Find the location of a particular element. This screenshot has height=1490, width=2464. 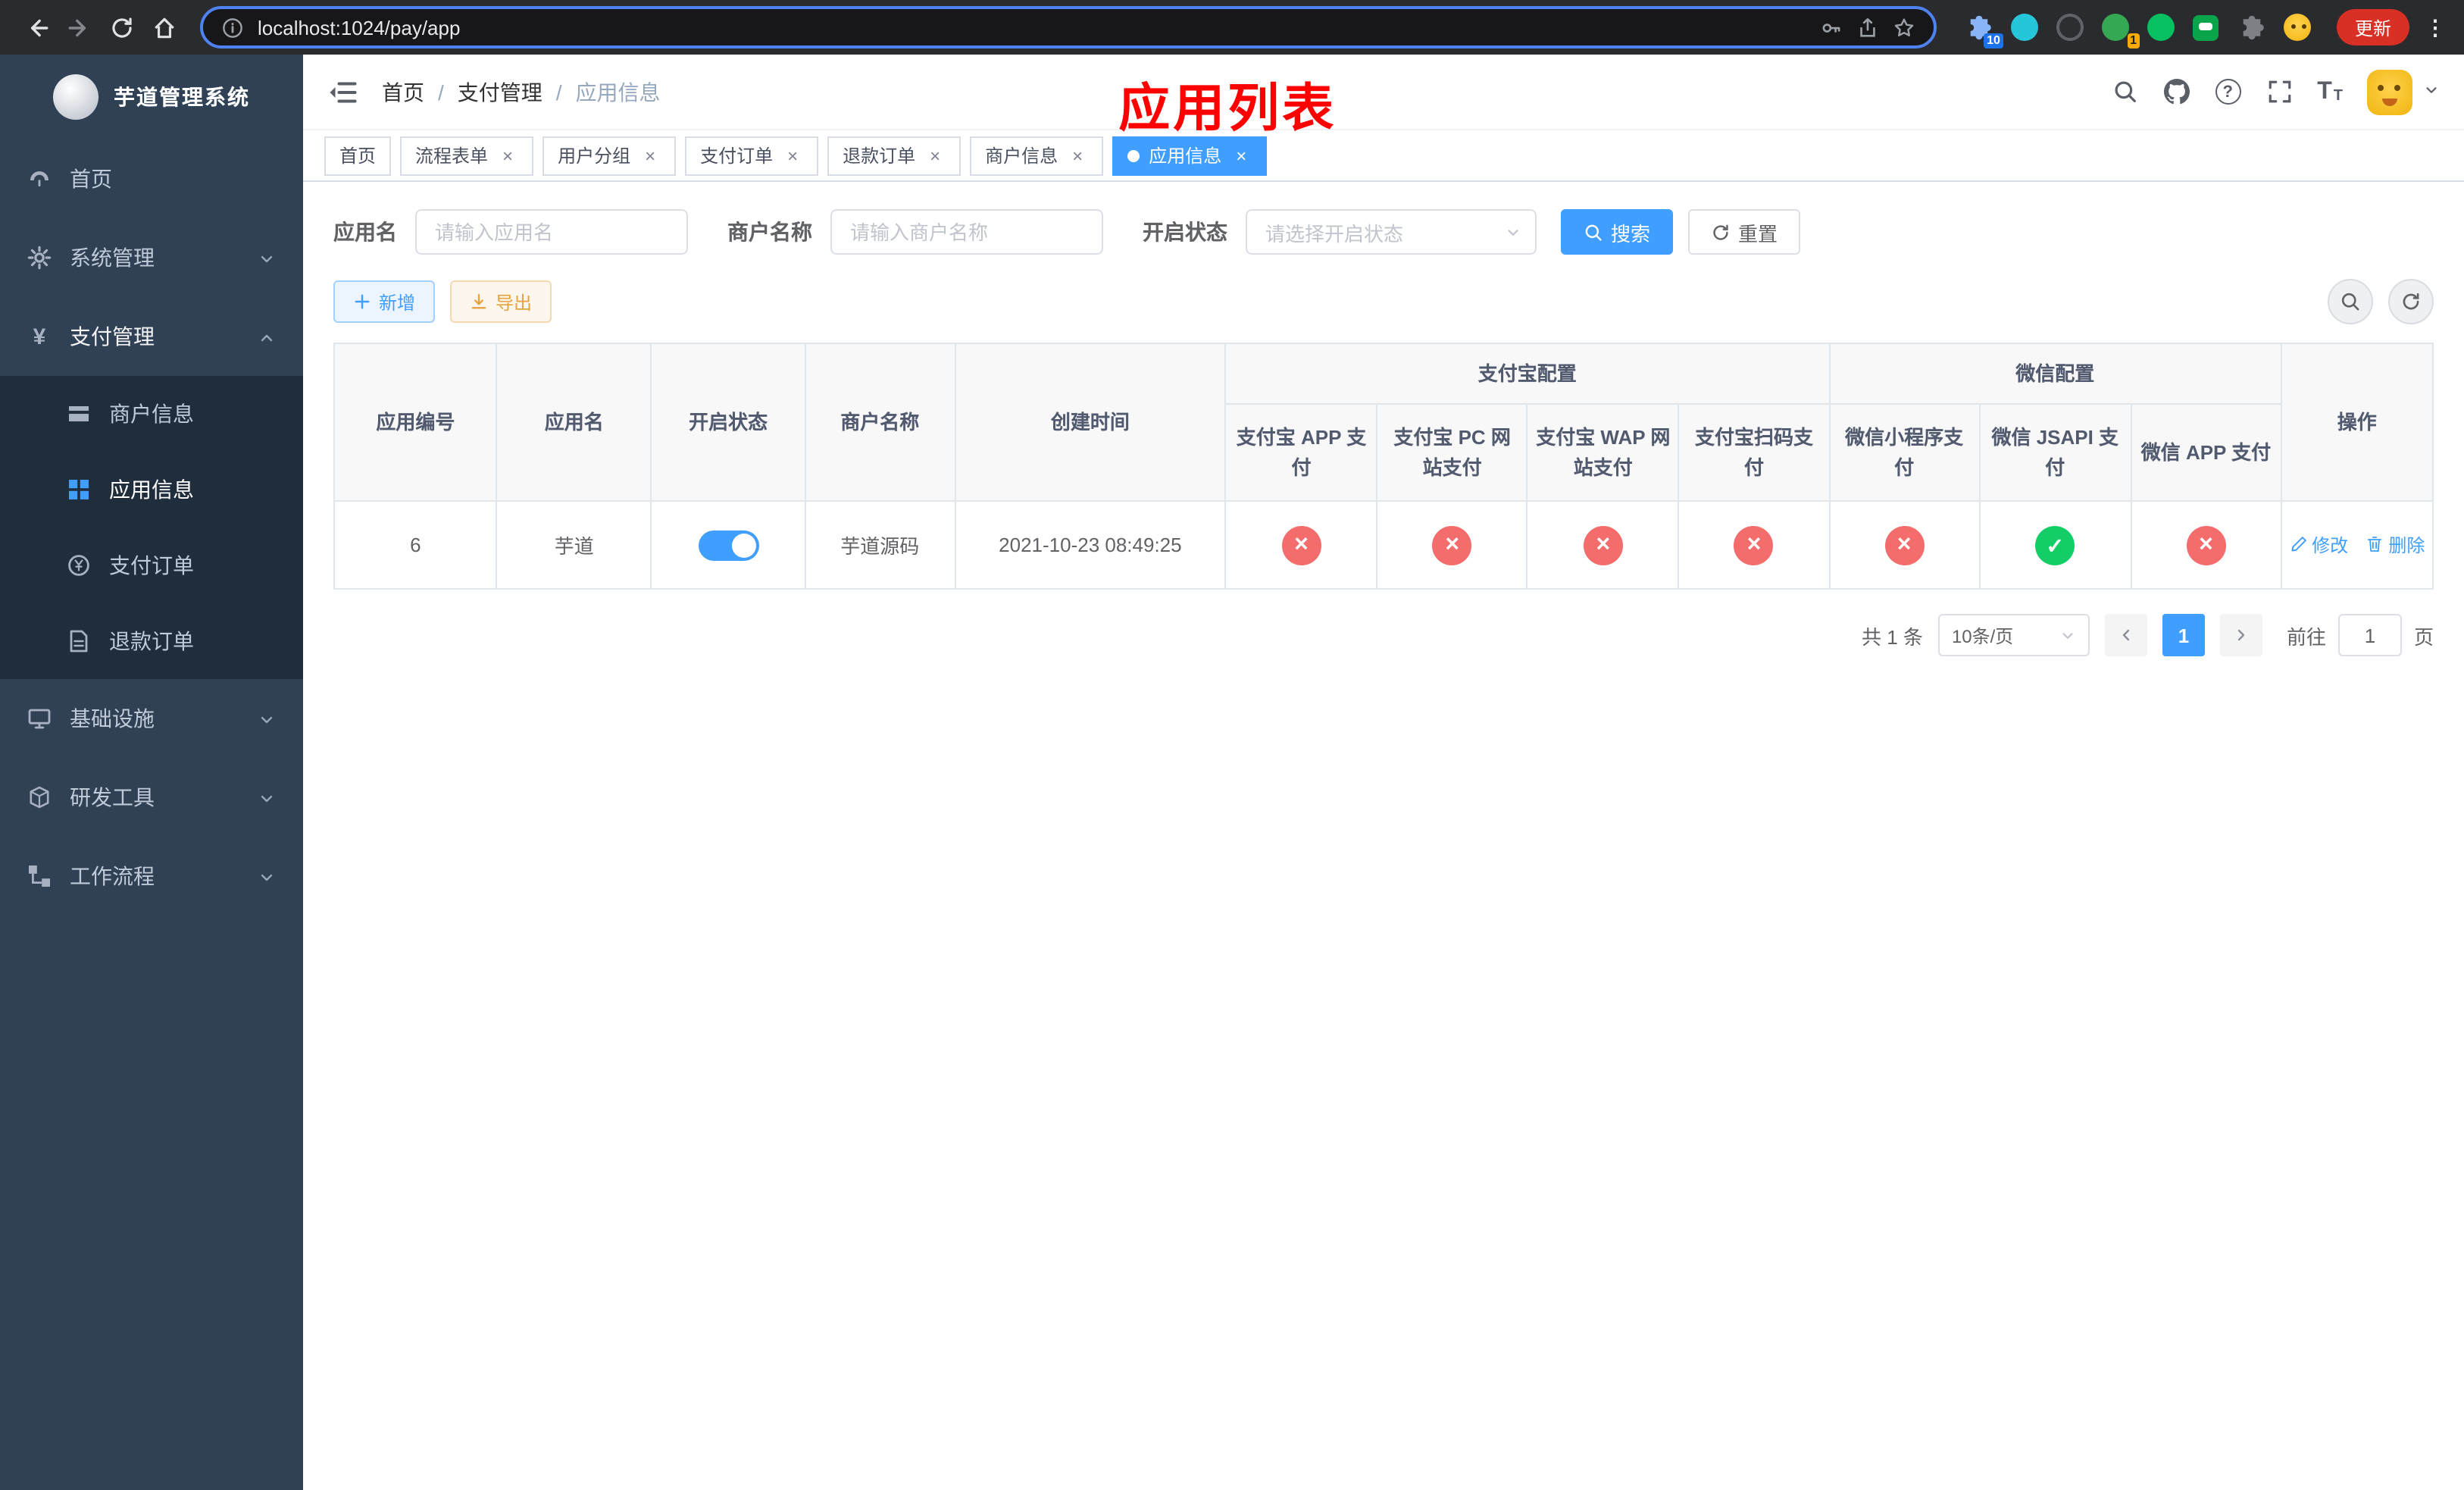

help-icon is located at coordinates (2227, 91).